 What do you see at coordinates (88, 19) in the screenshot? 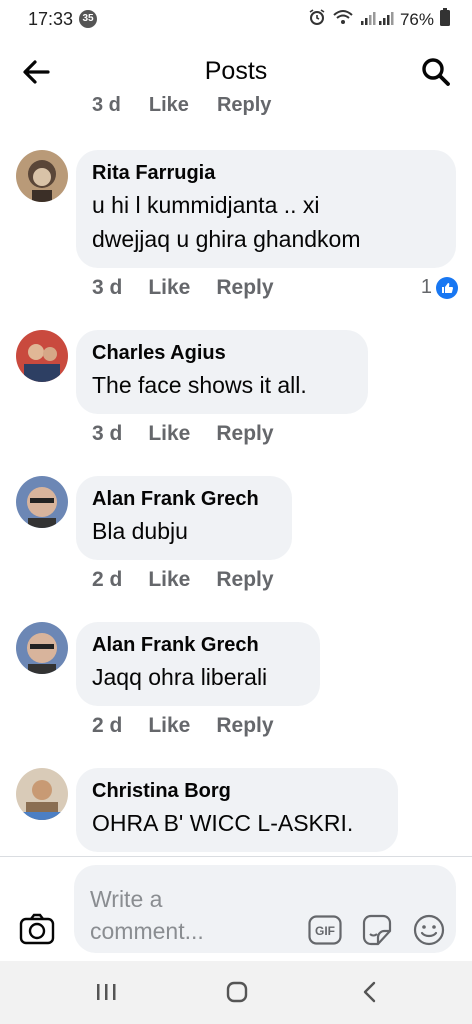
I see `notification-count-badge: 35` at bounding box center [88, 19].